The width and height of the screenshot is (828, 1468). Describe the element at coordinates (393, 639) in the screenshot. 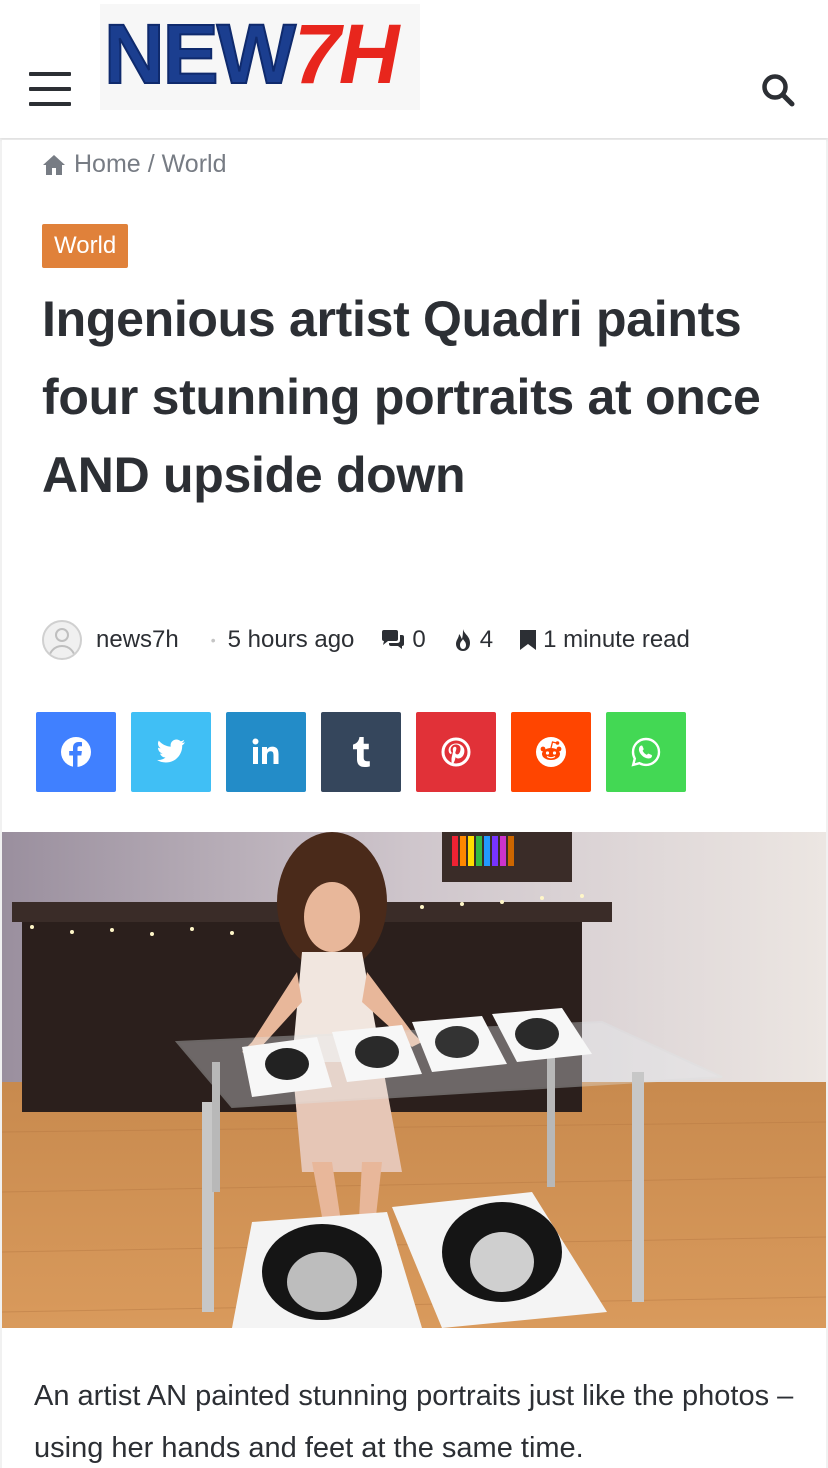

I see `comments-icon` at that location.